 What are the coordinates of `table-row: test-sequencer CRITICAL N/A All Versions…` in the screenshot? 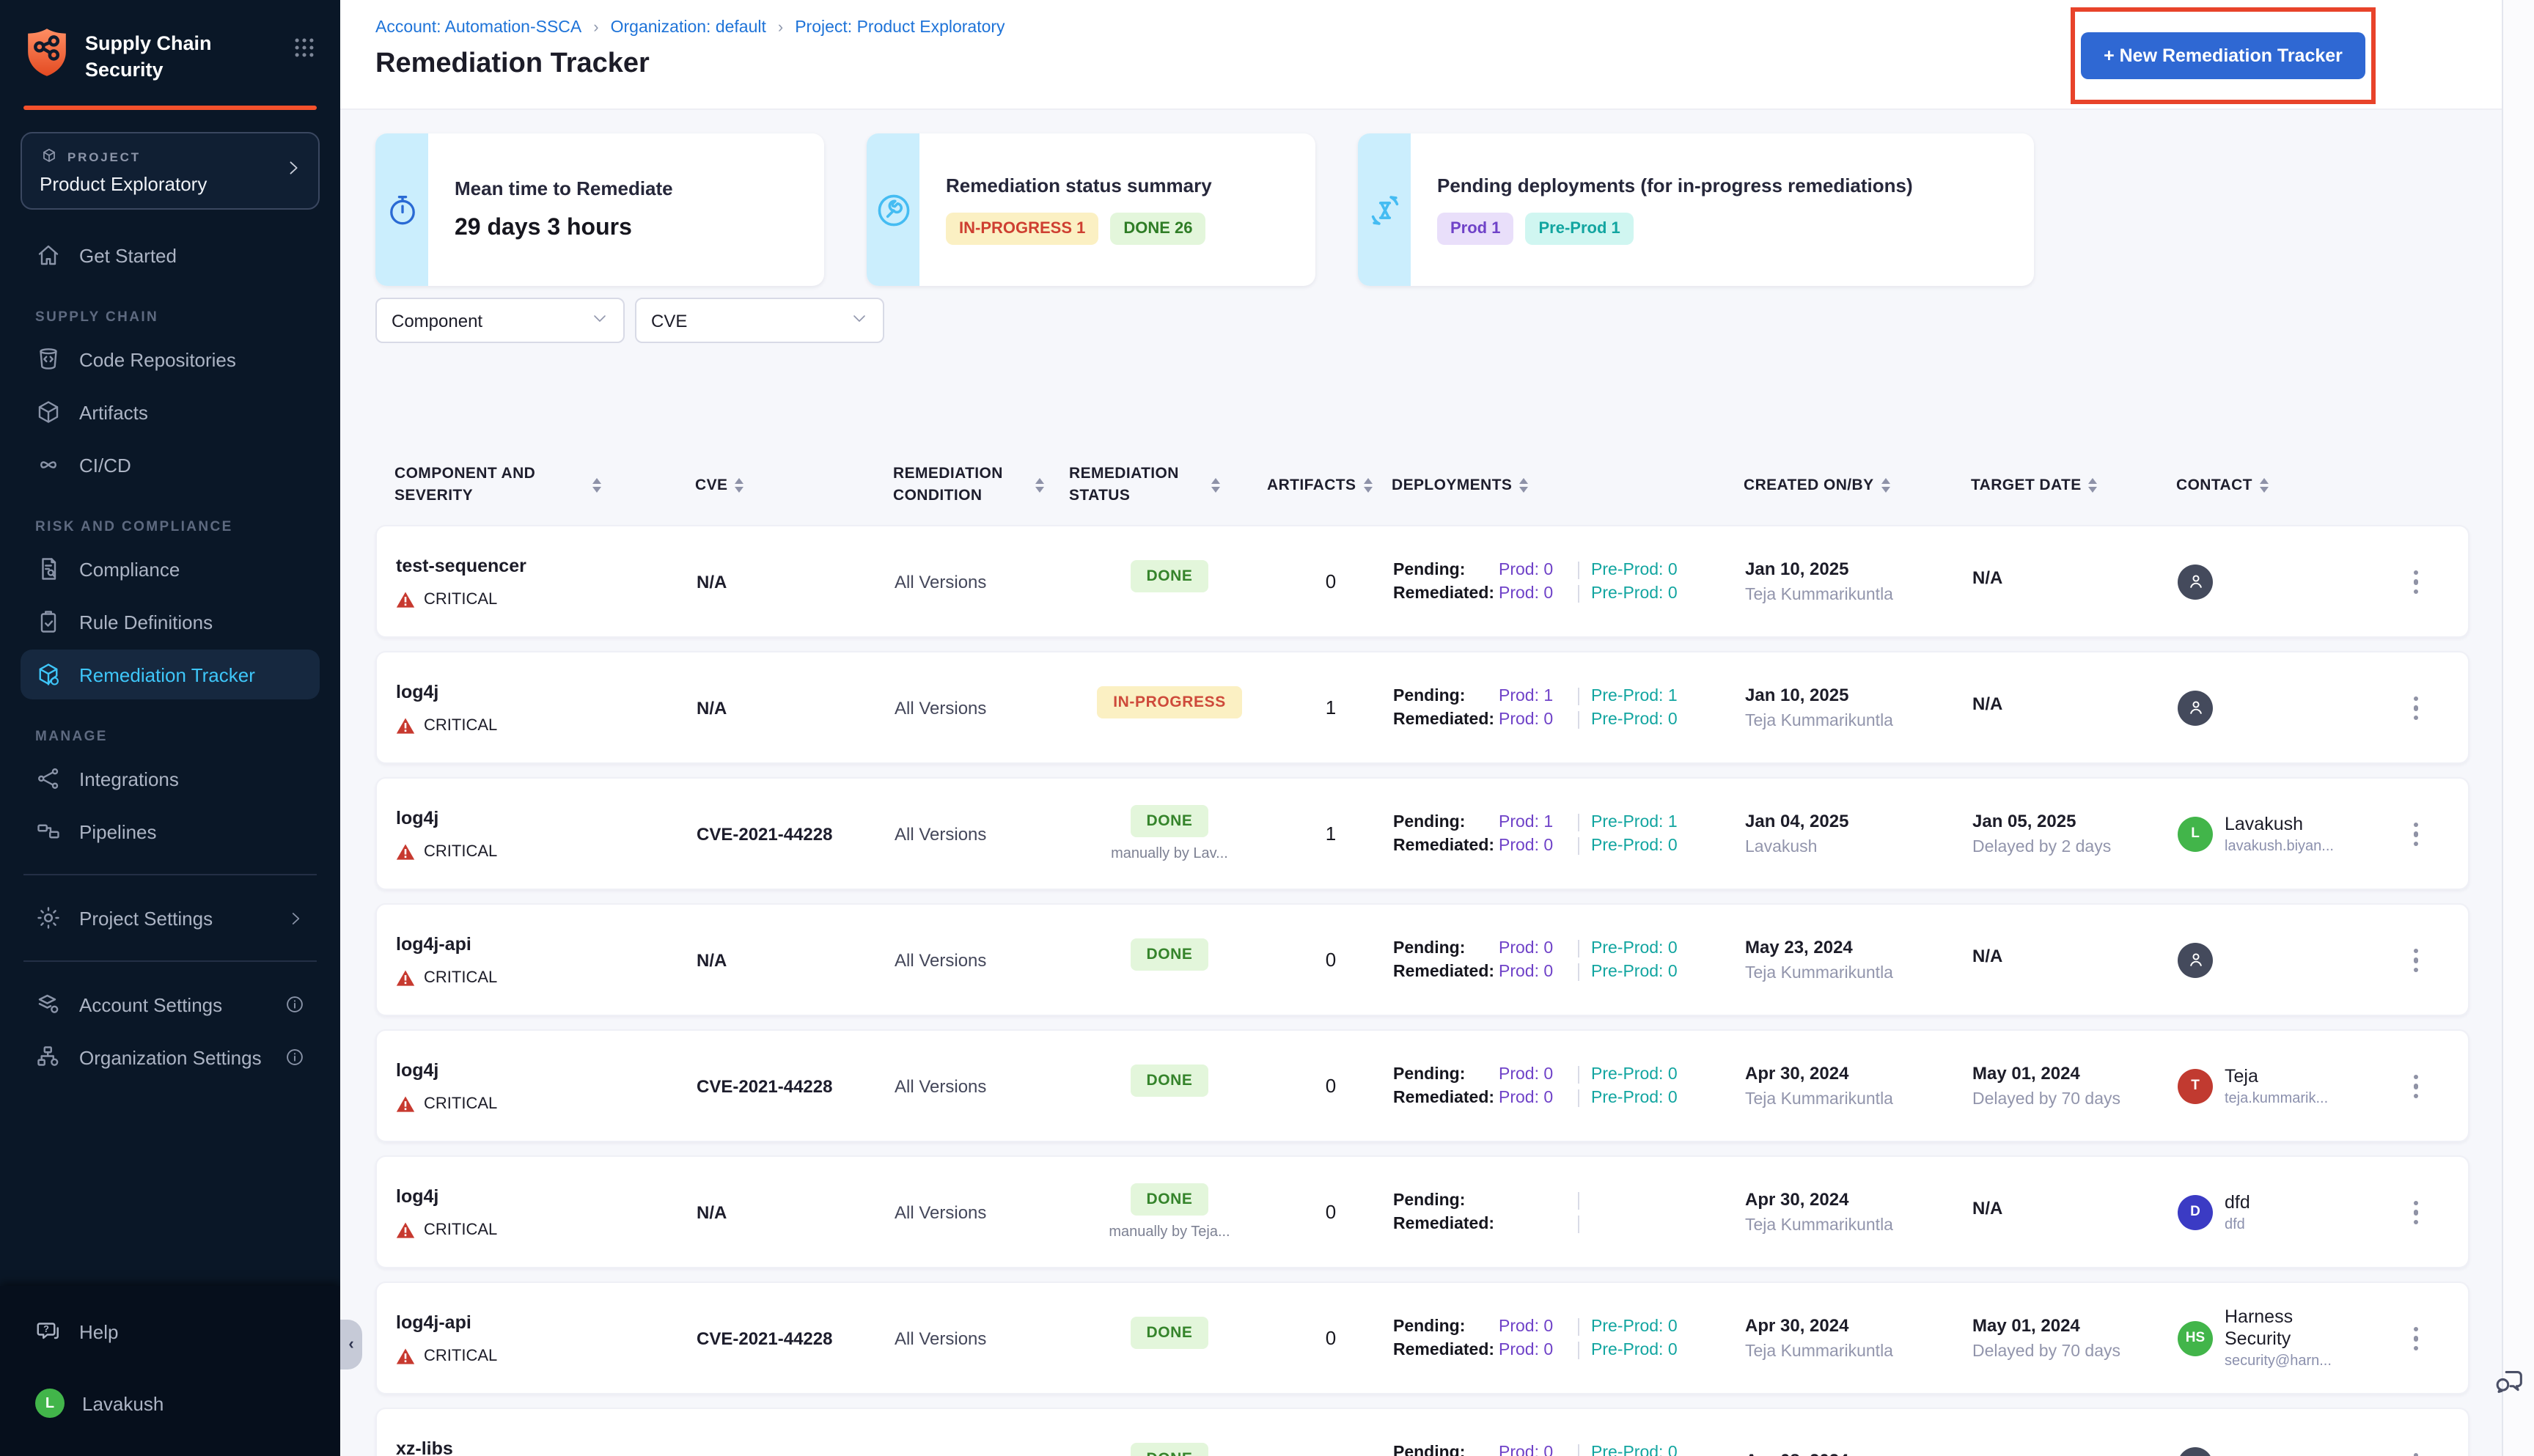 It's located at (1422, 582).